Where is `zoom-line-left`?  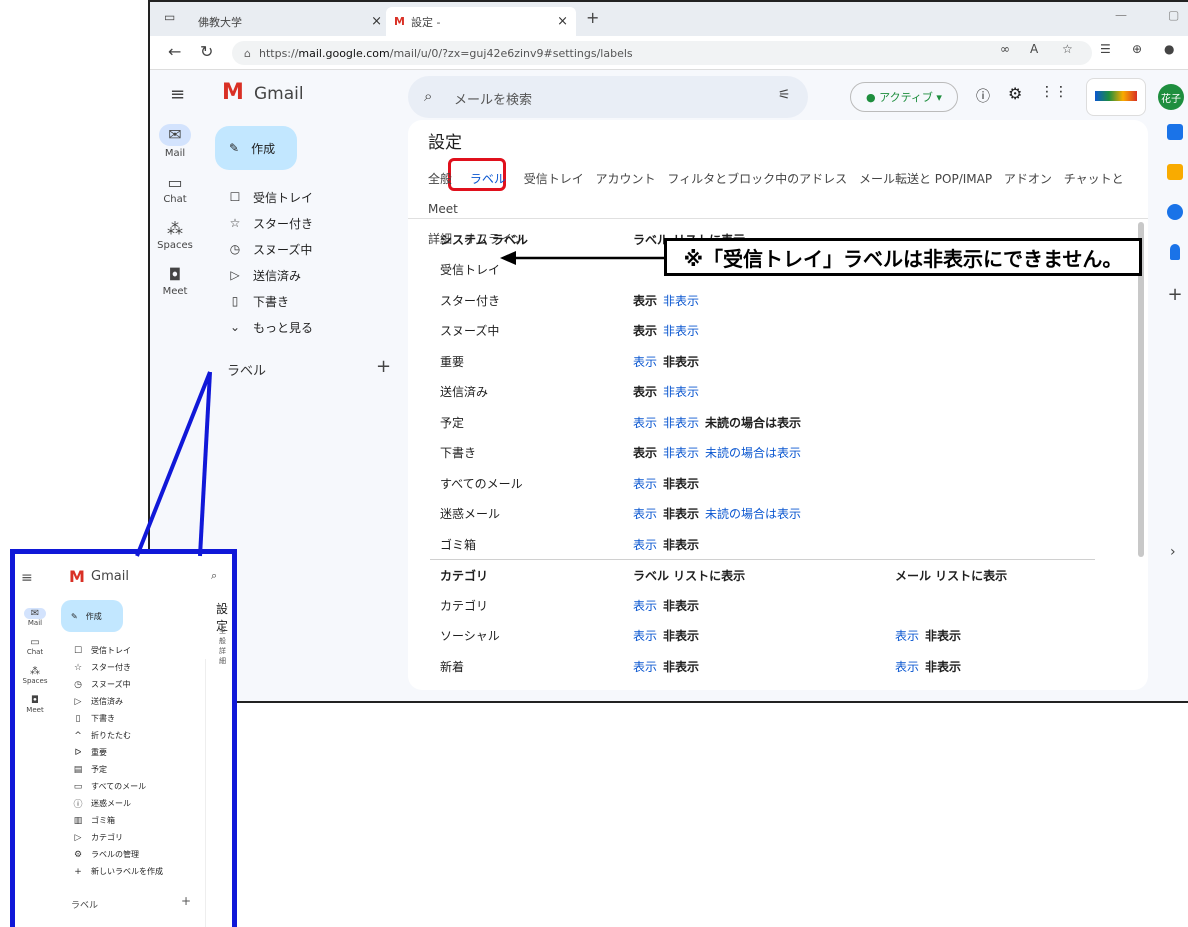 zoom-line-left is located at coordinates (173, 464).